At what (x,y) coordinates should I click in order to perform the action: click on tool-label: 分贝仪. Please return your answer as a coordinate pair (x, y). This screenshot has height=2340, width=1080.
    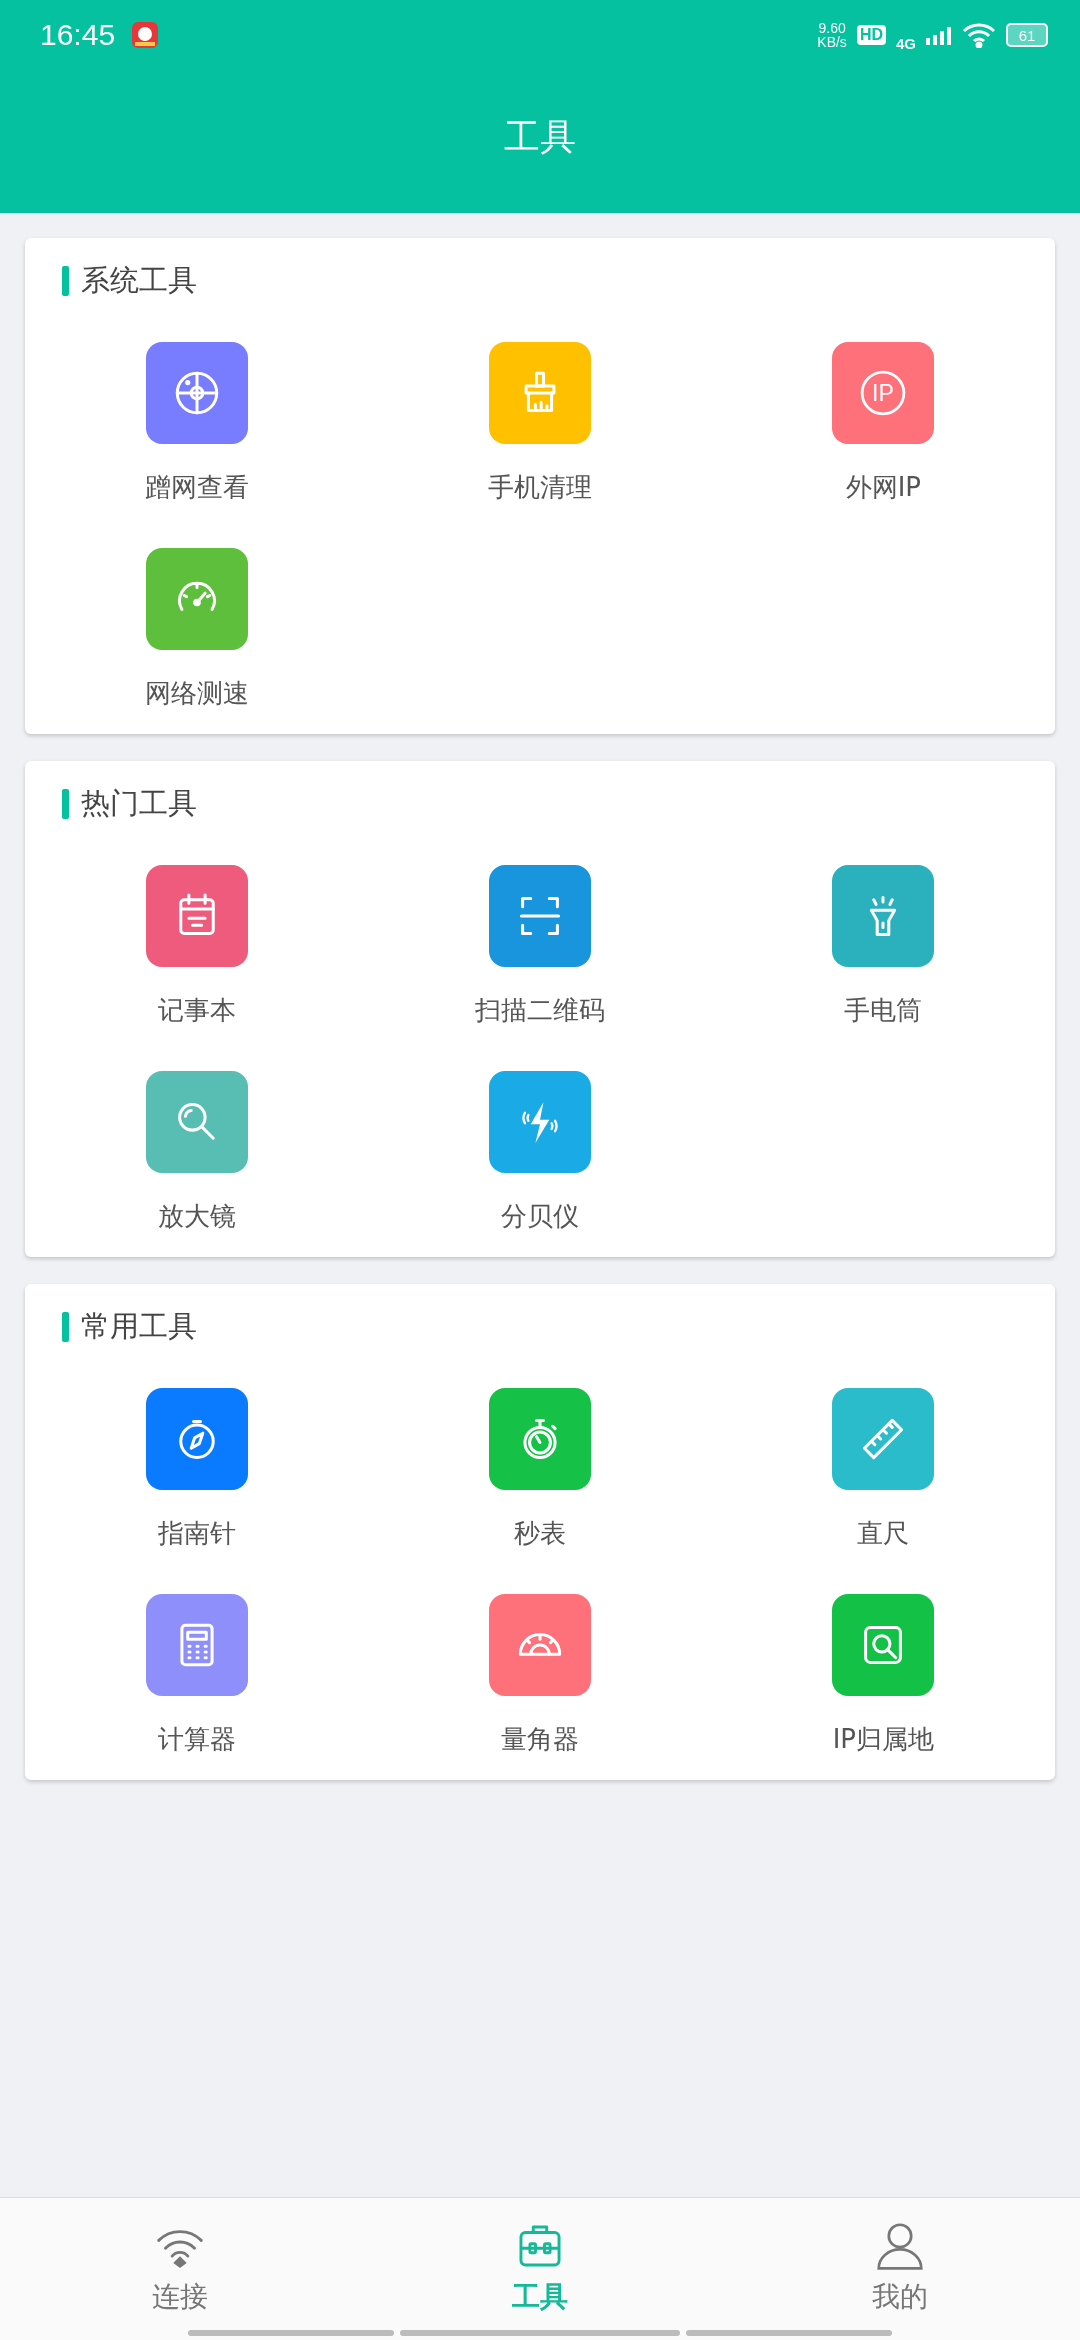
    Looking at the image, I should click on (540, 1216).